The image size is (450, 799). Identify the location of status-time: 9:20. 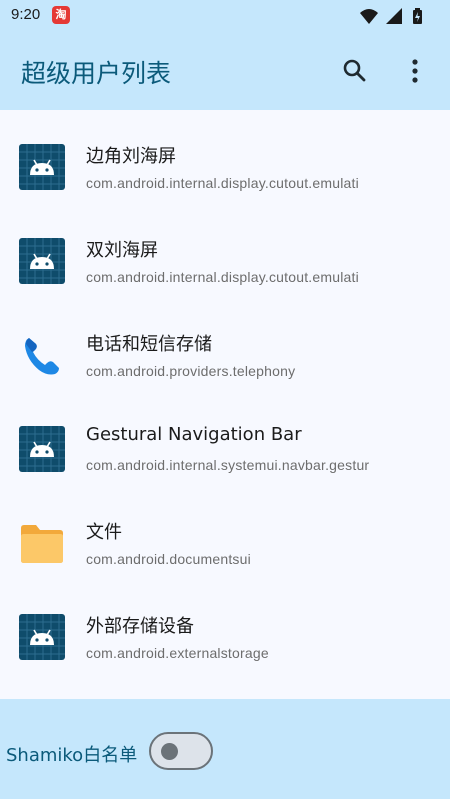
(26, 14).